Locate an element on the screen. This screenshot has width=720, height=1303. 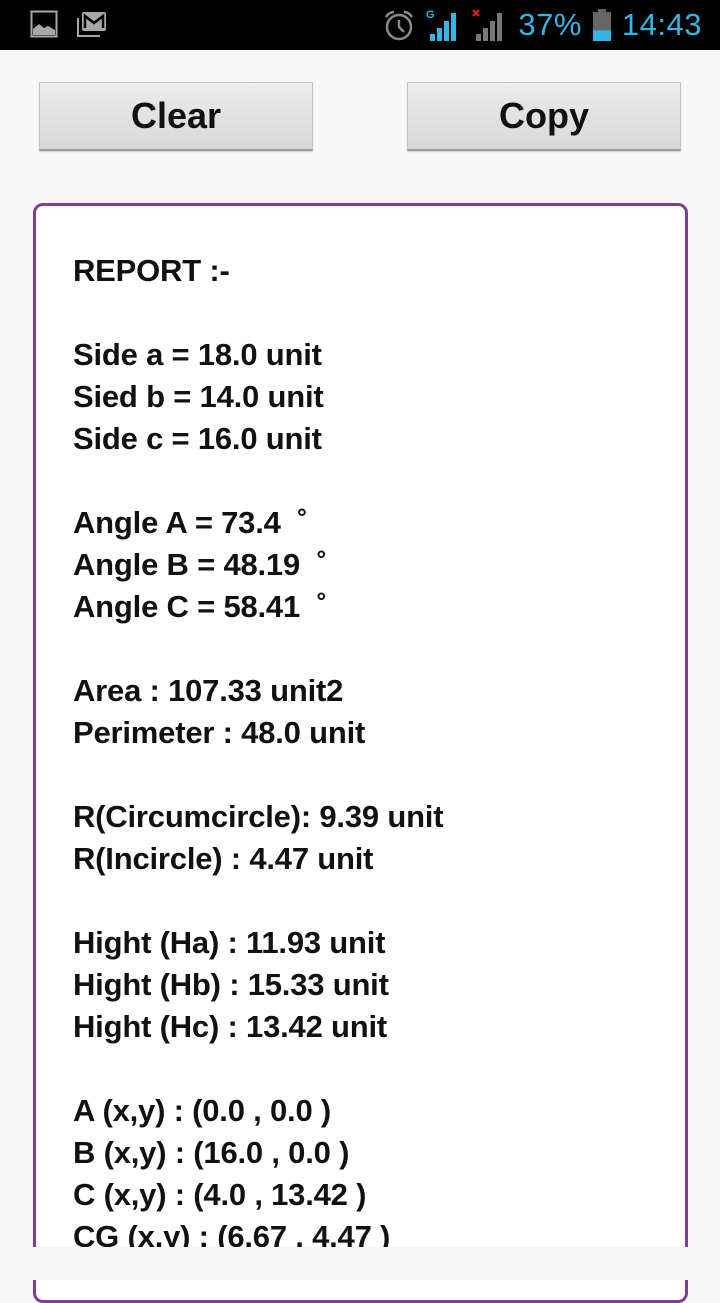
gallery-notification-icon is located at coordinates (44, 24).